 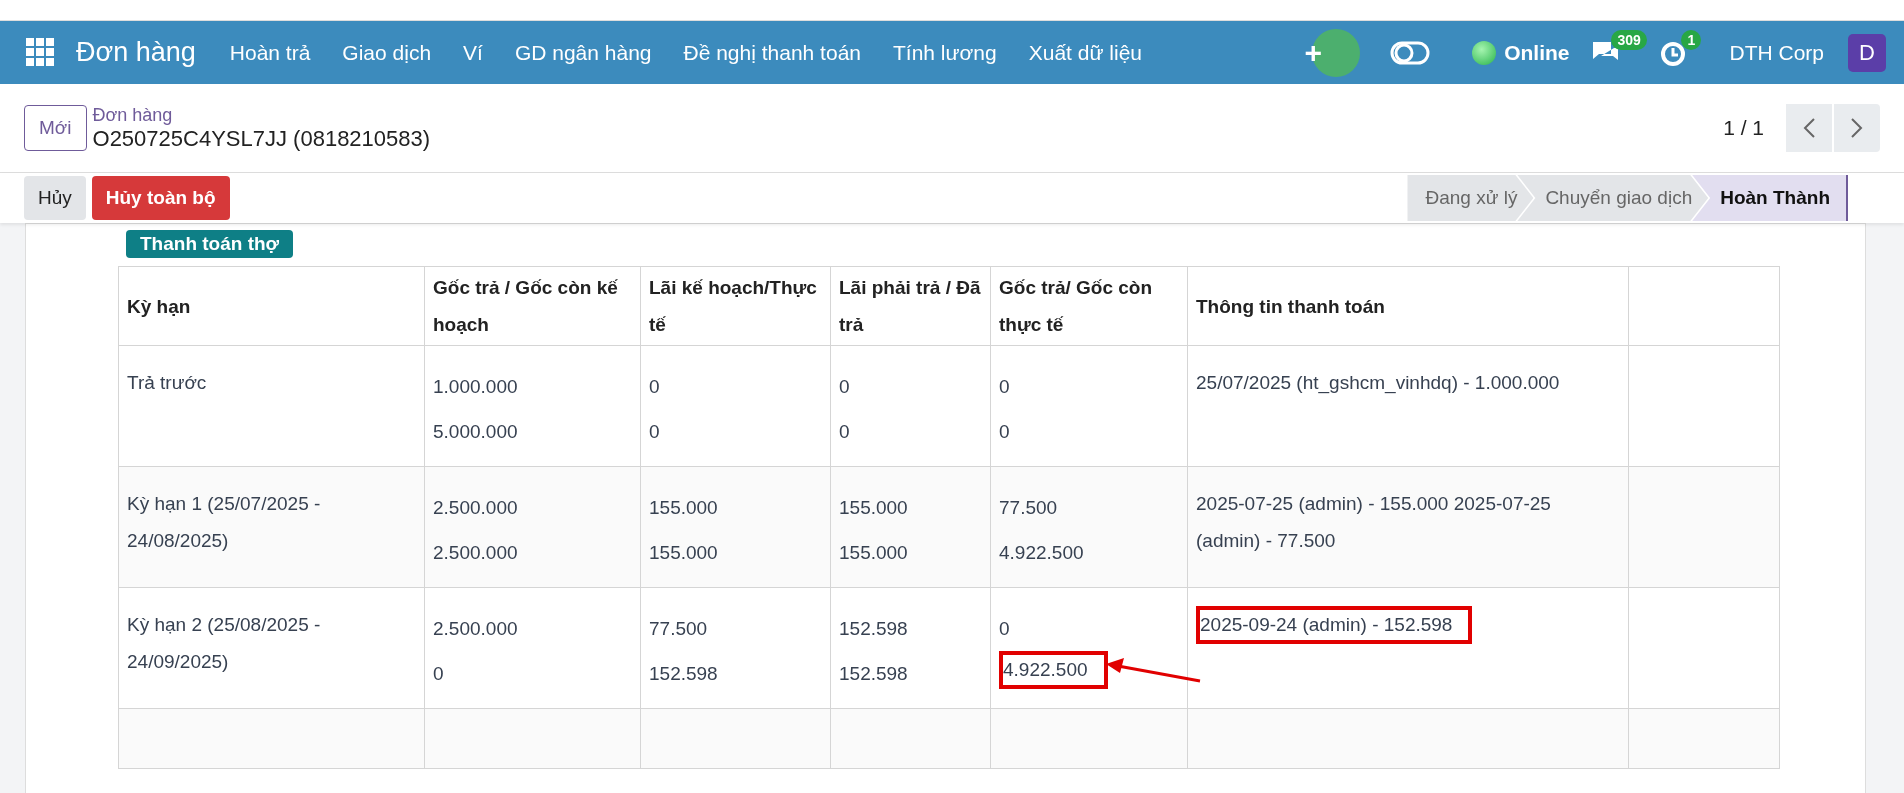 I want to click on activity-count: 1, so click(x=1691, y=39).